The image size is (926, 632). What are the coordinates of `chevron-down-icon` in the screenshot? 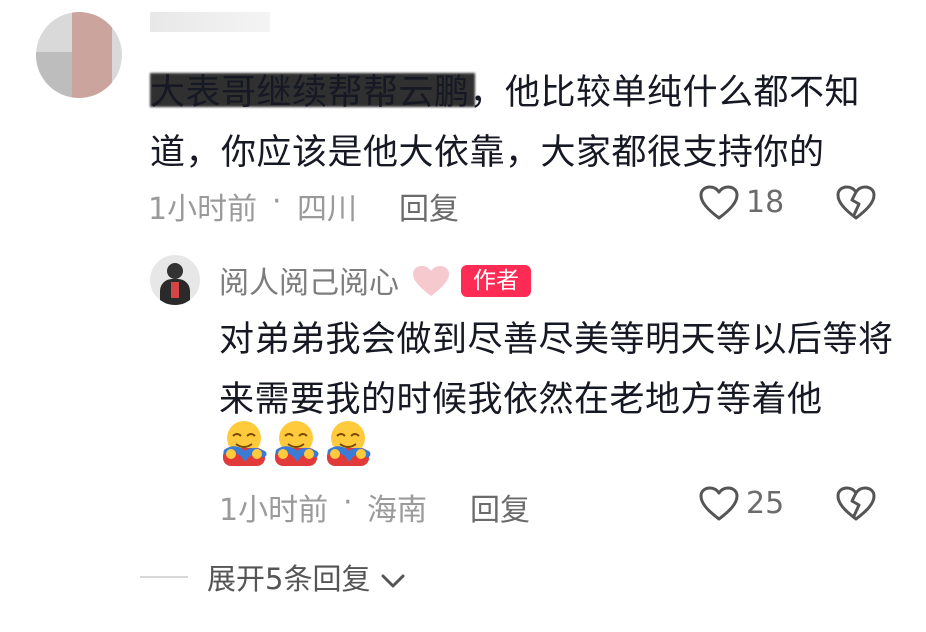 It's located at (393, 581).